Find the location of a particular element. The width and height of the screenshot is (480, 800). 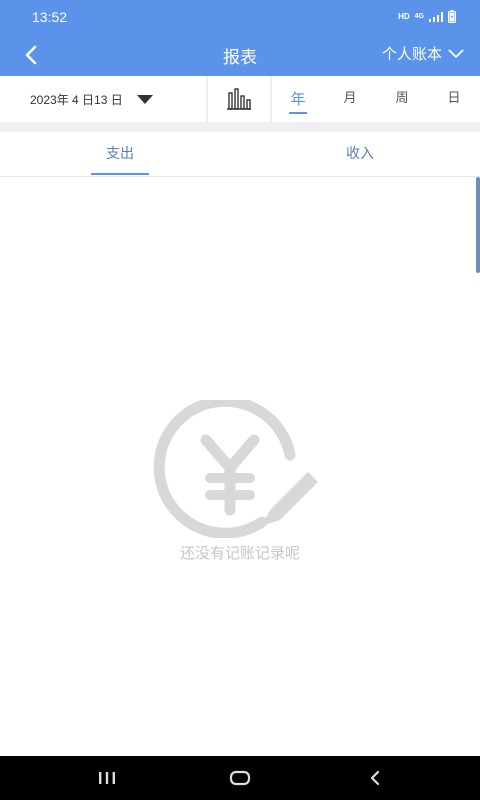

period-tabs: 年 月 周 日 is located at coordinates (376, 99).